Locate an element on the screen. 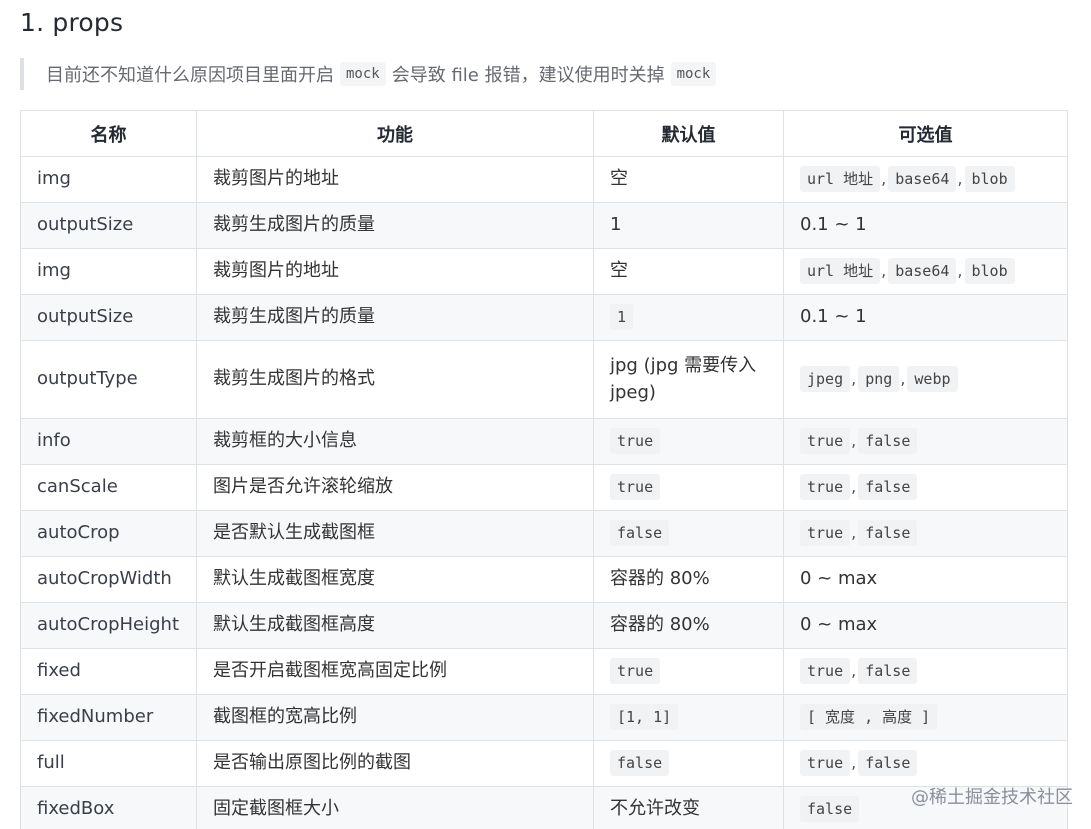 This screenshot has width=1091, height=829. note-text-before: 目前还不知道什么原因项目里面开启 is located at coordinates (190, 75).